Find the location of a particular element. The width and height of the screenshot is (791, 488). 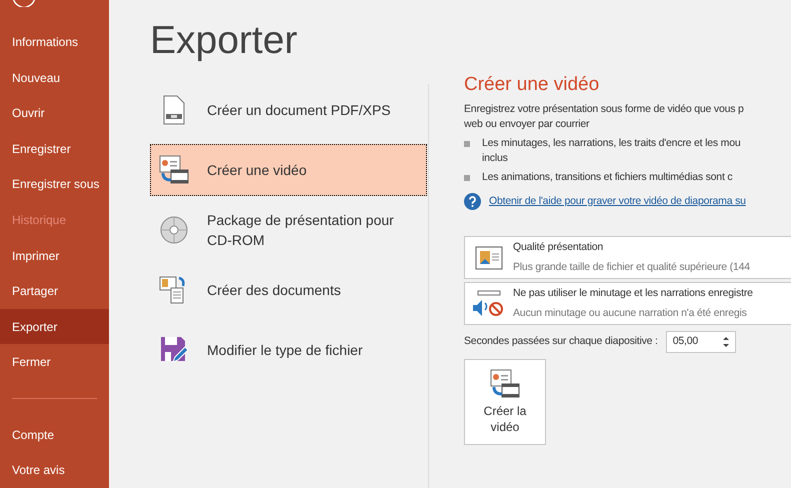

sidebar-item: Votre avis is located at coordinates (54, 470).